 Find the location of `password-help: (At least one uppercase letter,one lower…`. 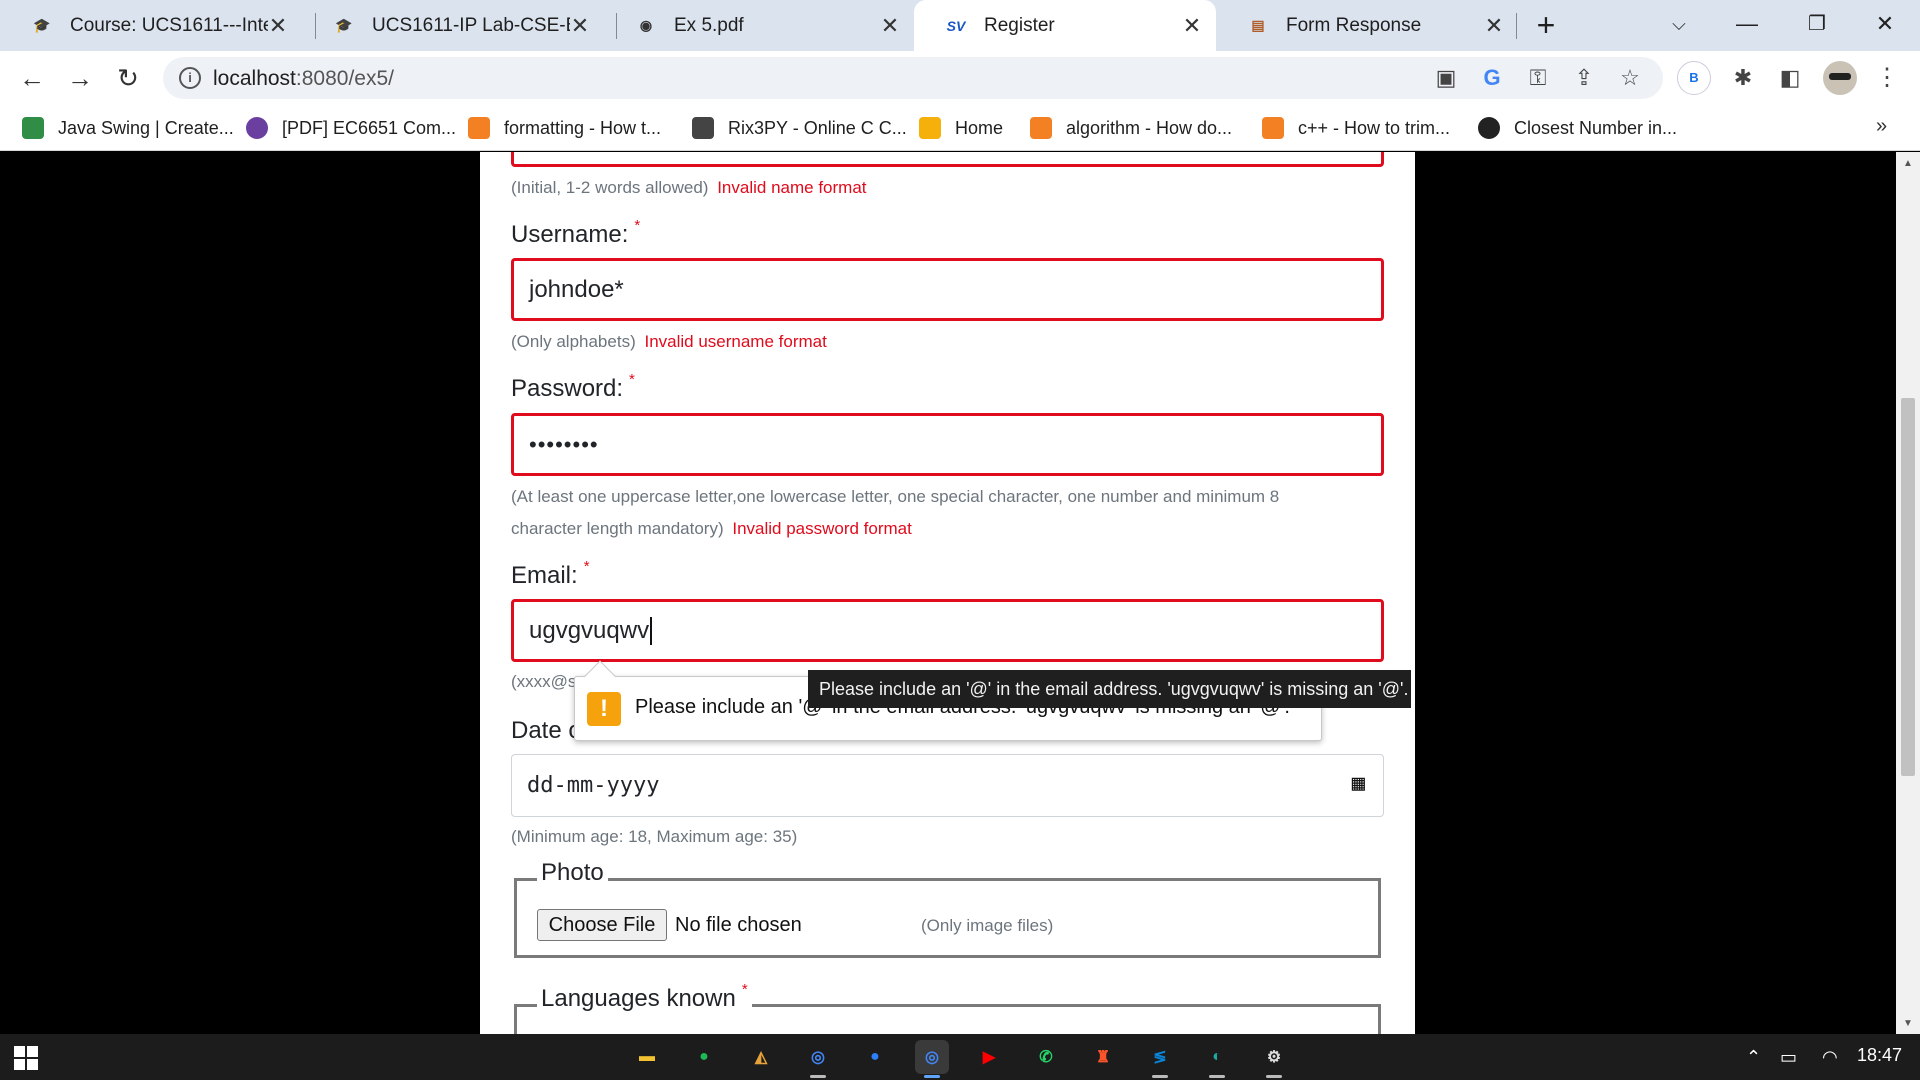

password-help: (At least one uppercase letter,one lower… is located at coordinates (895, 513).